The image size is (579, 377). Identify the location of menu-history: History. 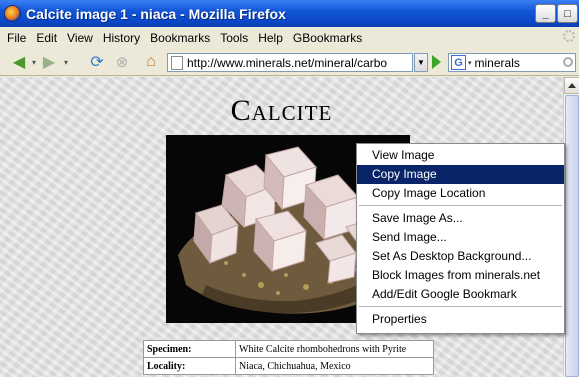
(121, 38).